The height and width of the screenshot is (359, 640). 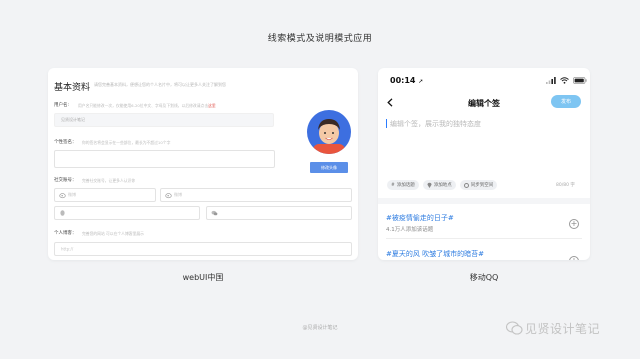 What do you see at coordinates (403, 80) in the screenshot?
I see `status-time-text: 00:14` at bounding box center [403, 80].